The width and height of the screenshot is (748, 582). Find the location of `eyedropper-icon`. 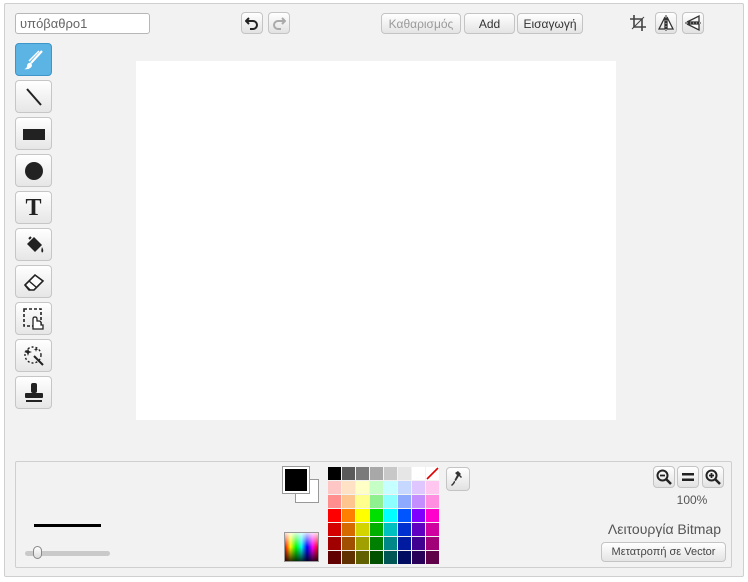

eyedropper-icon is located at coordinates (456, 478).